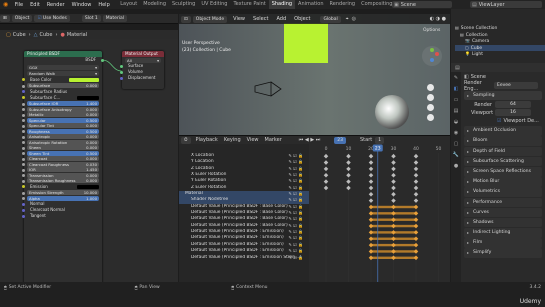 The image size is (545, 307). Describe the element at coordinates (422, 4) in the screenshot. I see `scene-selector: ▣ Scene` at that location.